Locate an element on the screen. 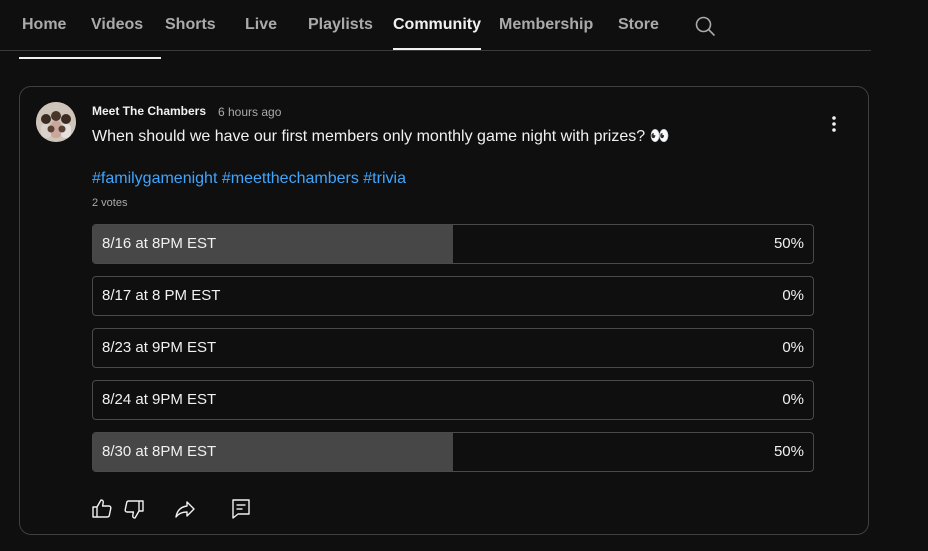 Image resolution: width=928 pixels, height=551 pixels. tab-membership: Membership is located at coordinates (546, 25).